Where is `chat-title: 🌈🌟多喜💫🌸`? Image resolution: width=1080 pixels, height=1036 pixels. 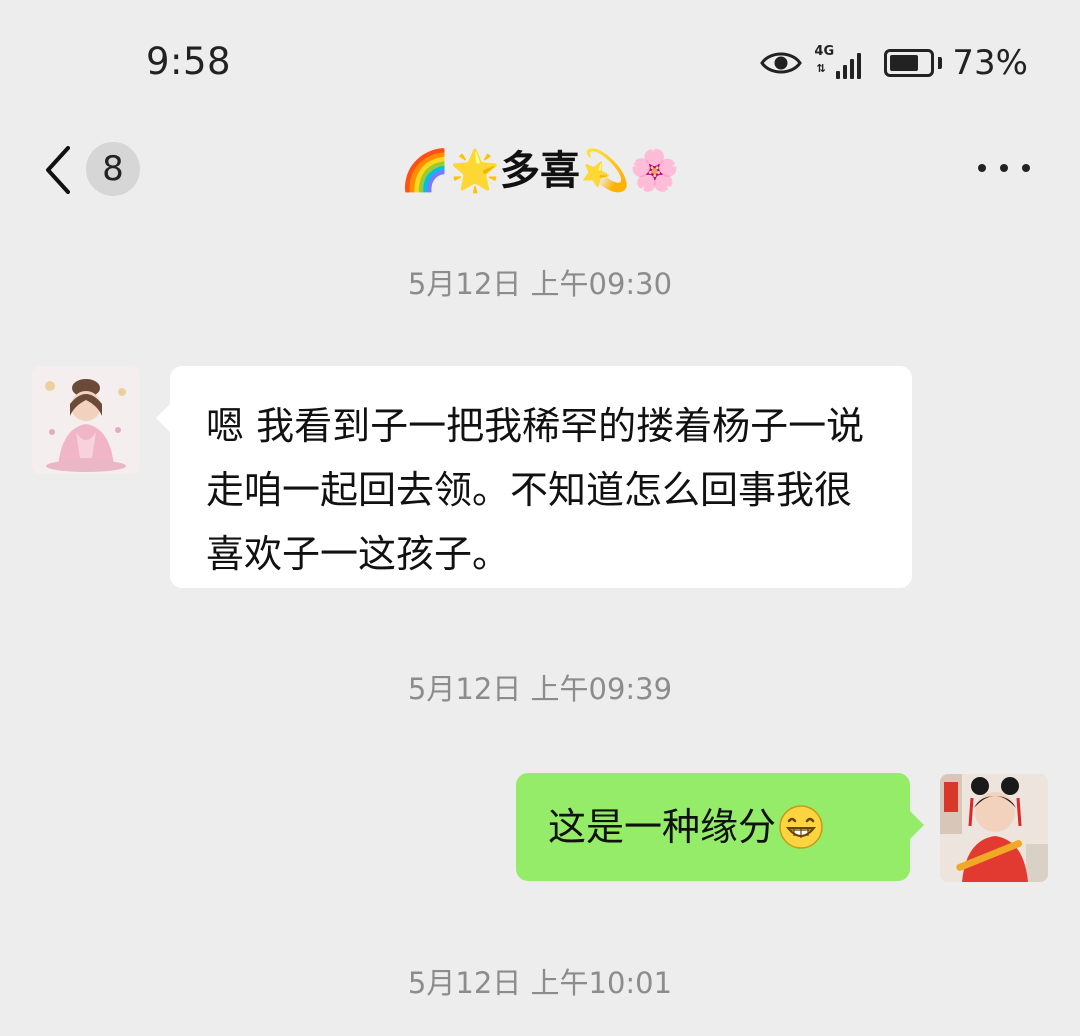 chat-title: 🌈🌟多喜💫🌸 is located at coordinates (540, 171).